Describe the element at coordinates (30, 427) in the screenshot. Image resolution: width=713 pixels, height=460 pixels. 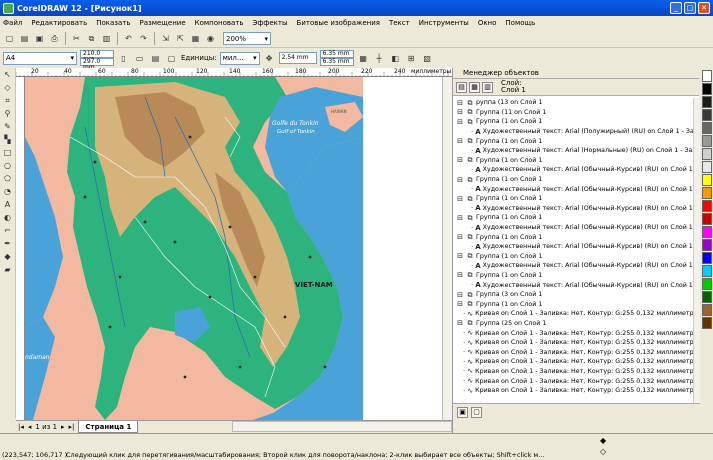
I see `prev-page-button: ◂` at that location.